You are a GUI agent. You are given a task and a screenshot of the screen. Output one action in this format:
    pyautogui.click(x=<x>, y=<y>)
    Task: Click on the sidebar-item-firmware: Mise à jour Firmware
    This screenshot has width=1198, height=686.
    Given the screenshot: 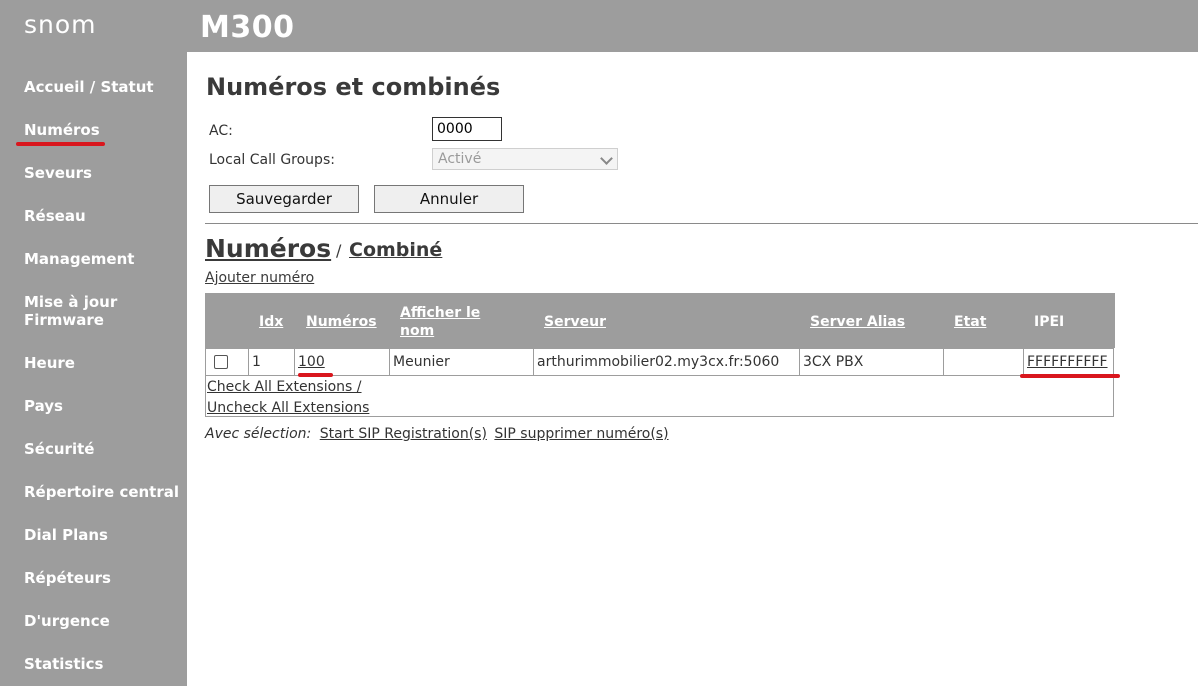 What is the action you would take?
    pyautogui.click(x=79, y=311)
    